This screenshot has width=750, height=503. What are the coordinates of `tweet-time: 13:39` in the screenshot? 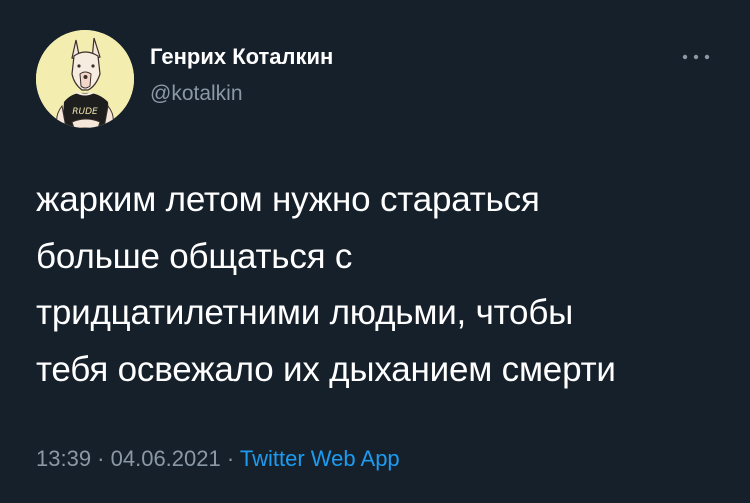 It's located at (63, 458).